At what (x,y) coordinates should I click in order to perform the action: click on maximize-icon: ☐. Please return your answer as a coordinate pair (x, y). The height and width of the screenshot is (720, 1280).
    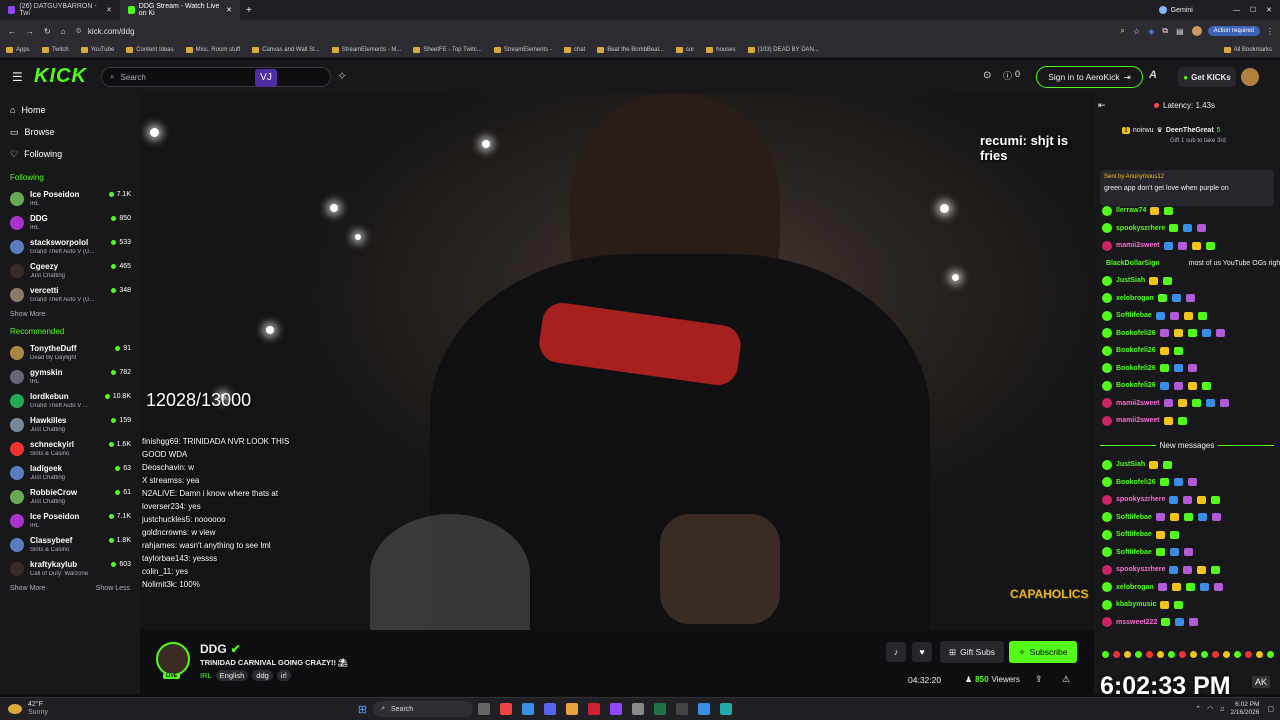
    Looking at the image, I should click on (1253, 10).